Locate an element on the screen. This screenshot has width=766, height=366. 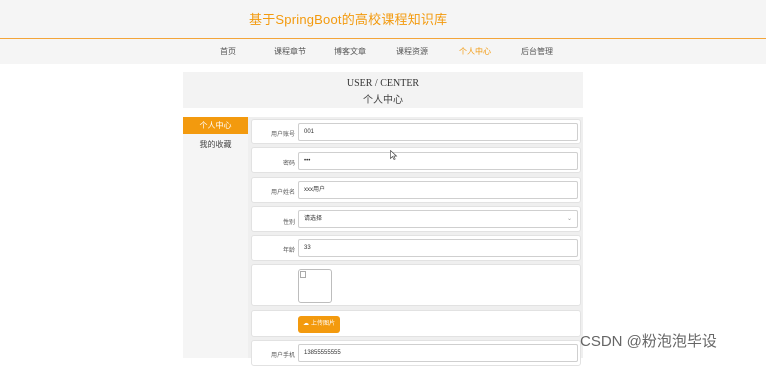
site-header: 基于SpringBoot的高校课程知识库 is located at coordinates (383, 19).